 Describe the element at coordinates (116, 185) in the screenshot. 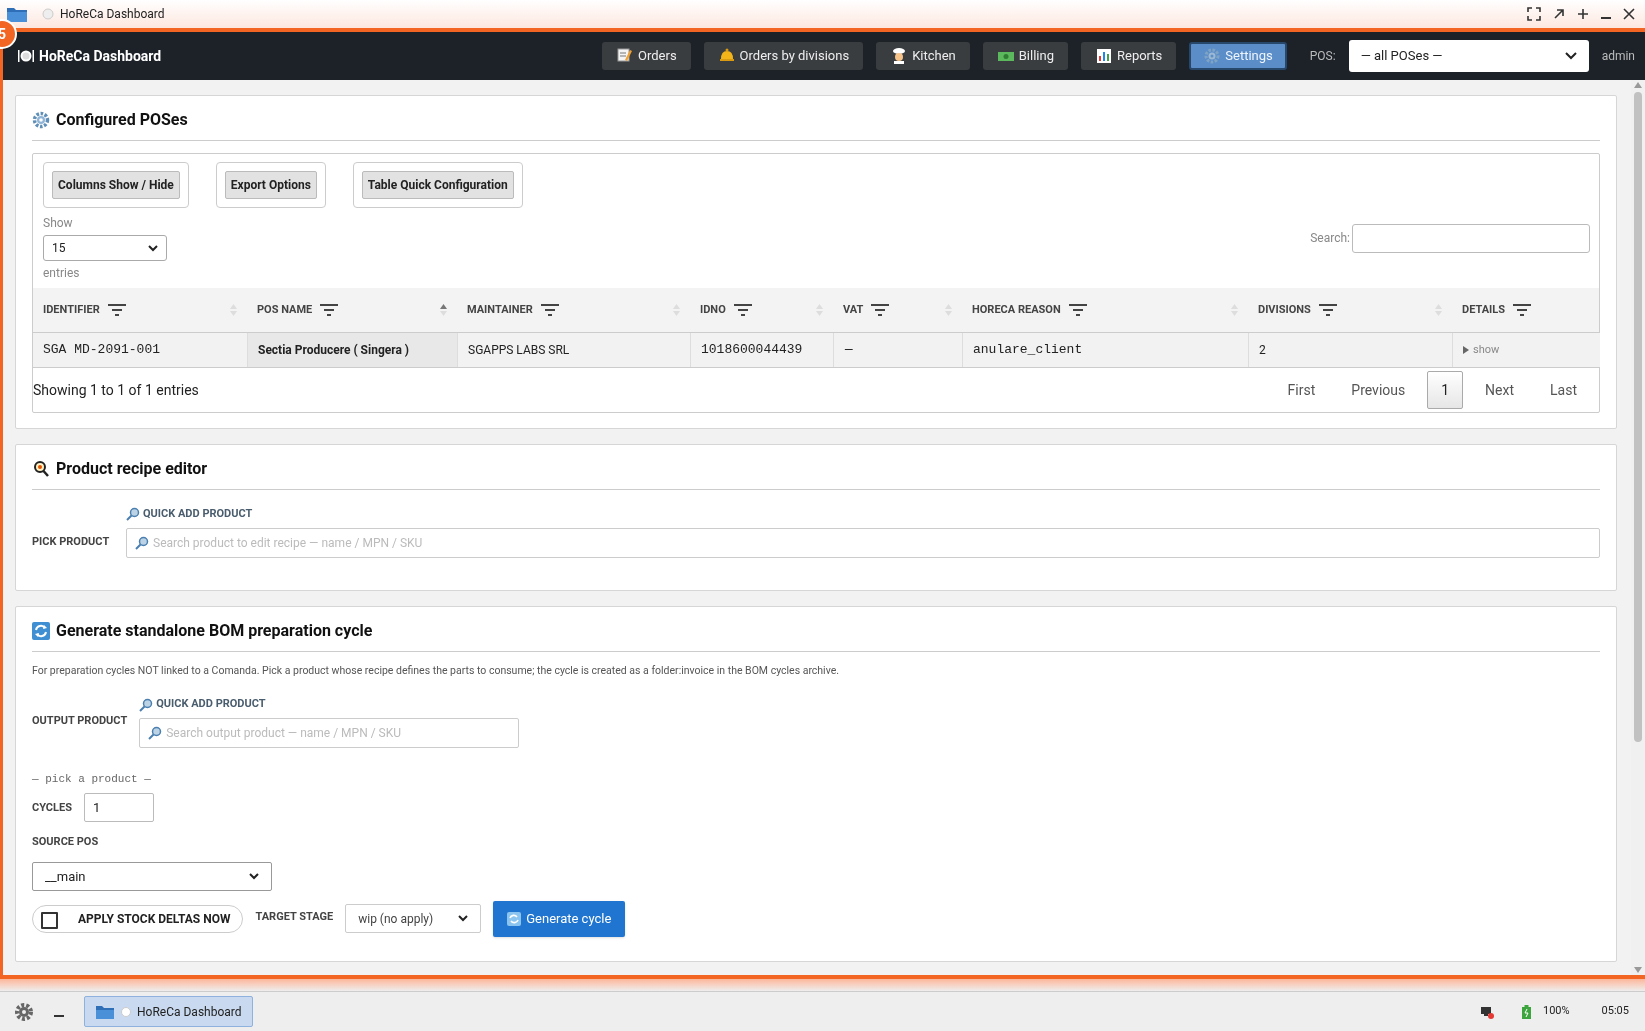

I see `toolbar-button: Columns Show / Hide` at that location.